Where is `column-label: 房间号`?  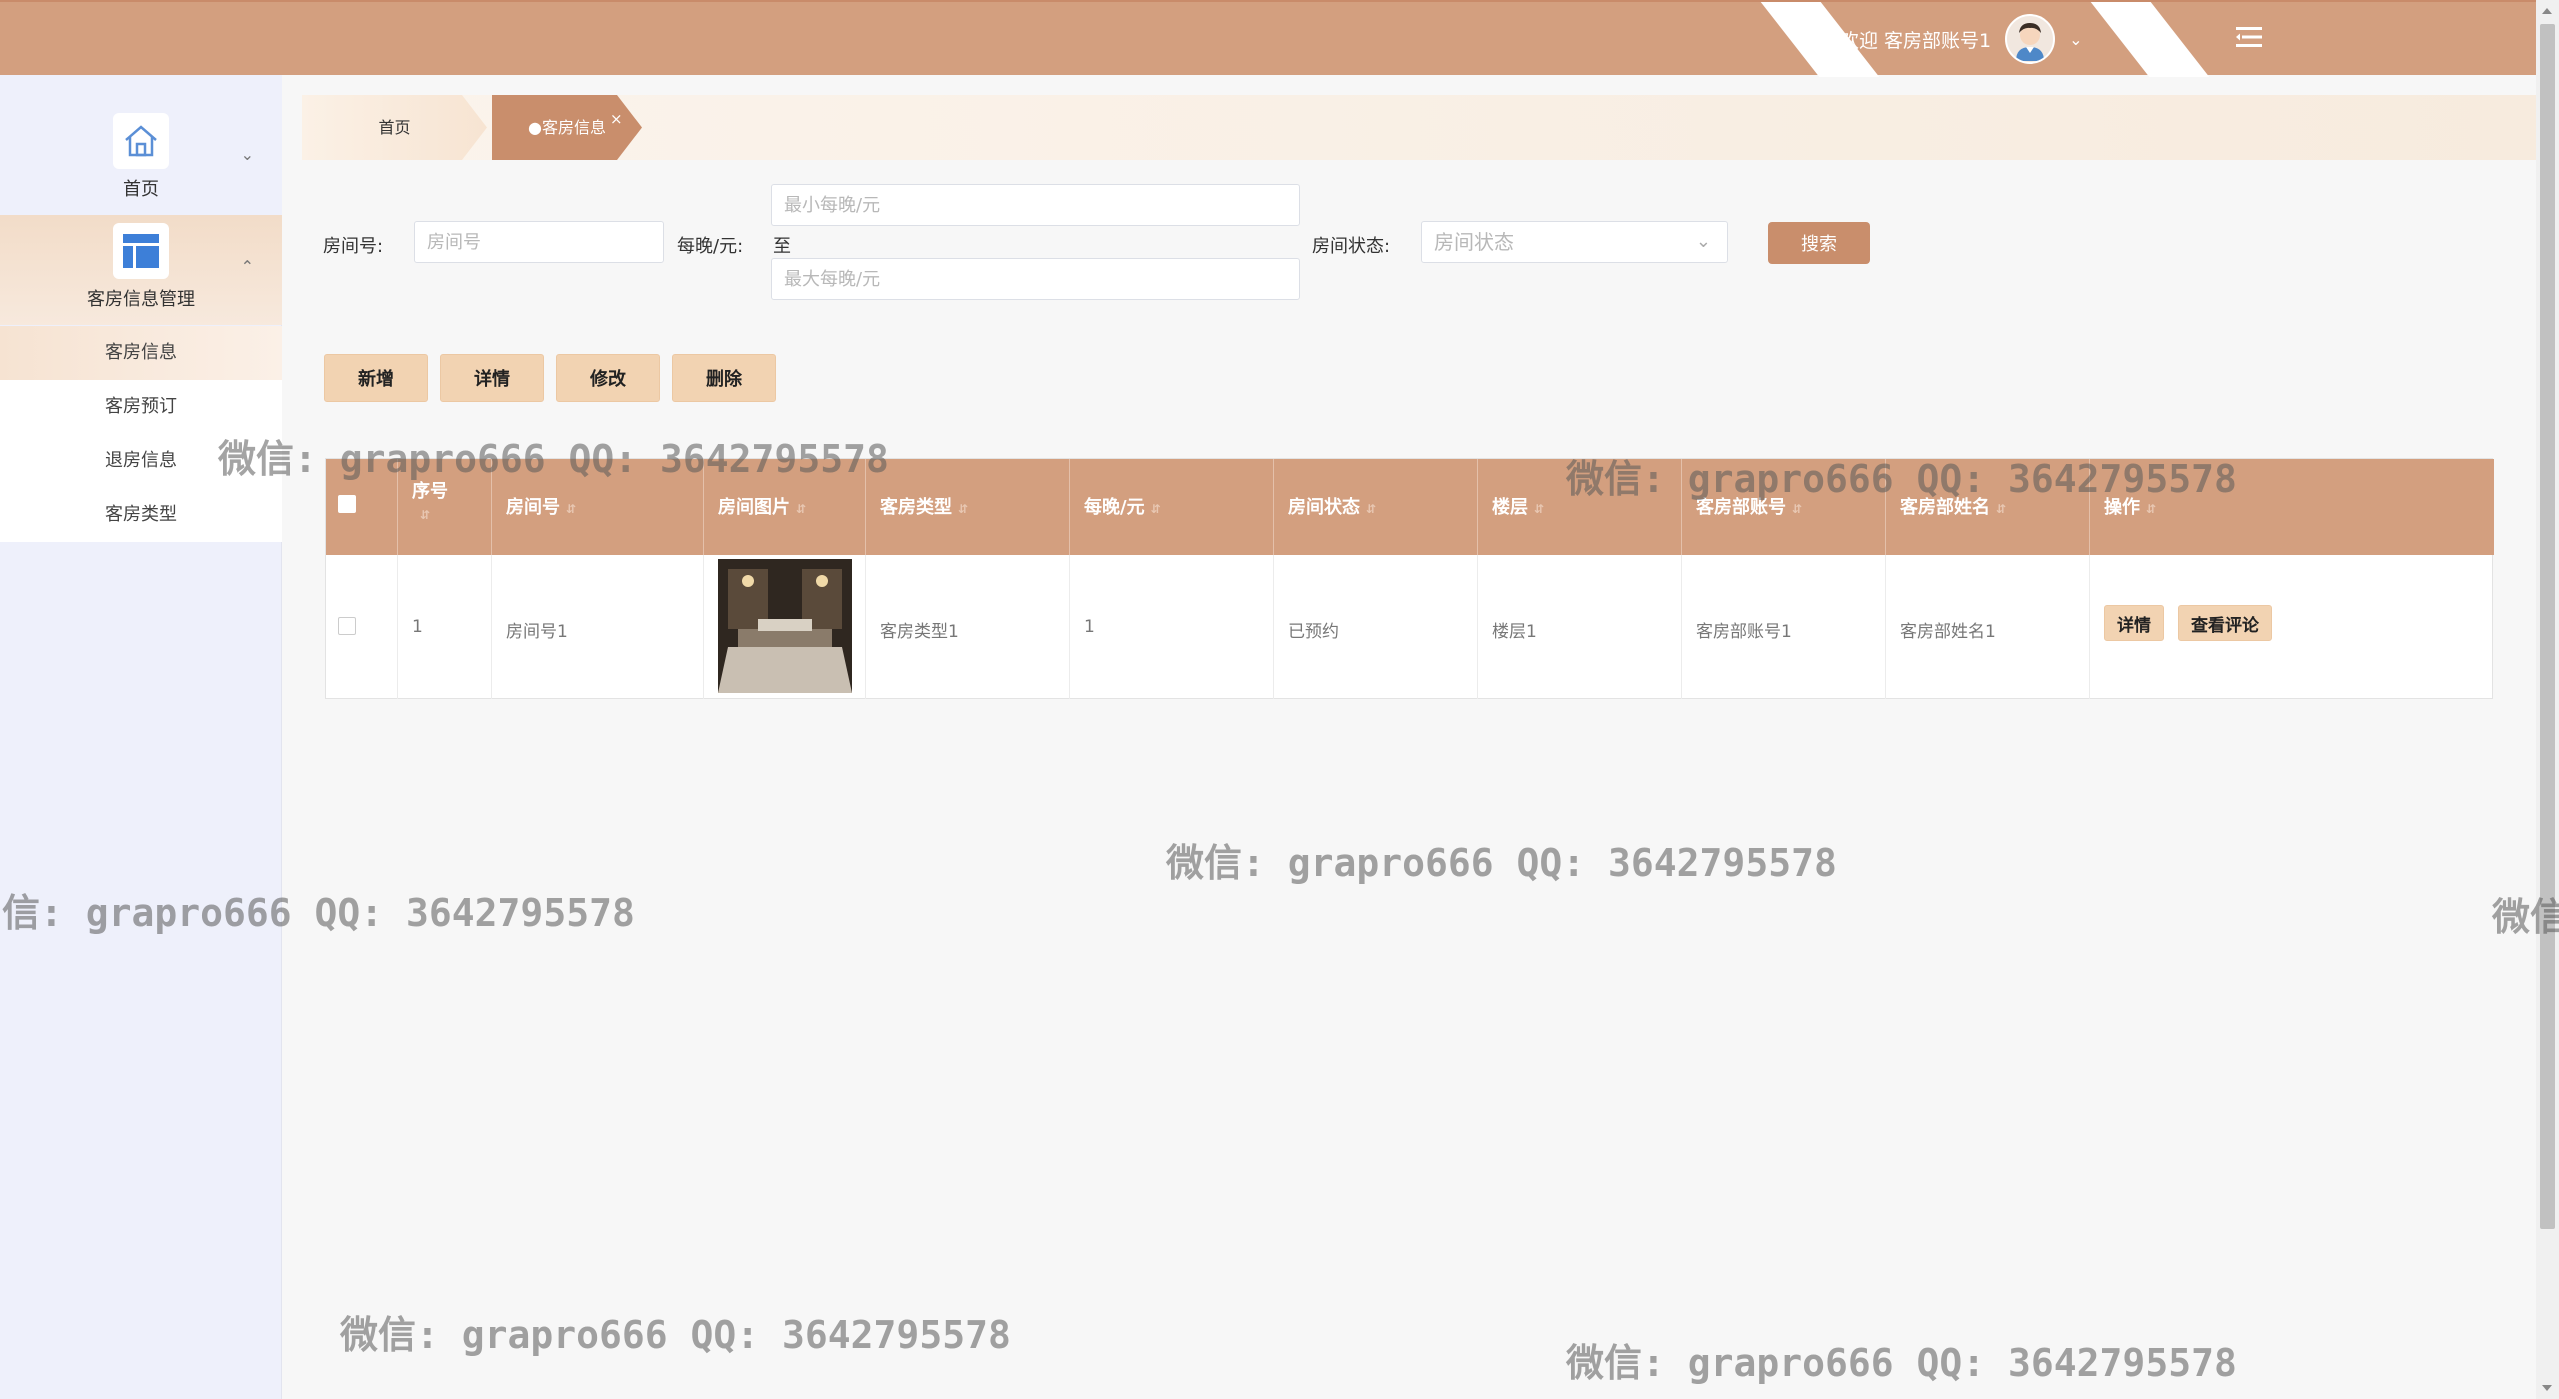 column-label: 房间号 is located at coordinates (533, 507).